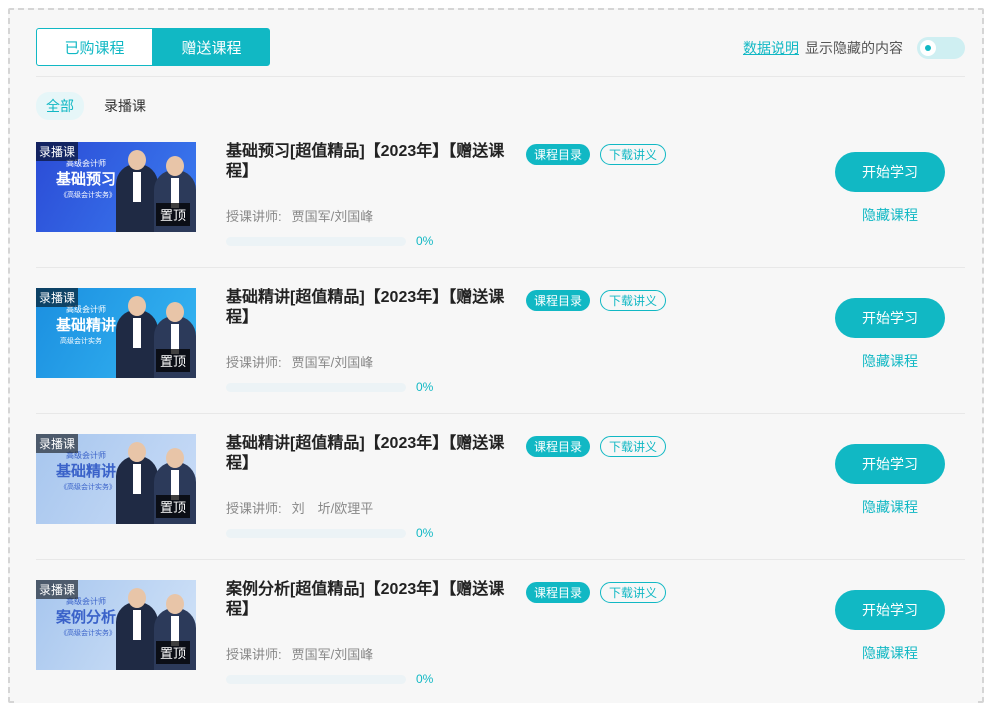  What do you see at coordinates (60, 106) in the screenshot?
I see `filter-all: 全部` at bounding box center [60, 106].